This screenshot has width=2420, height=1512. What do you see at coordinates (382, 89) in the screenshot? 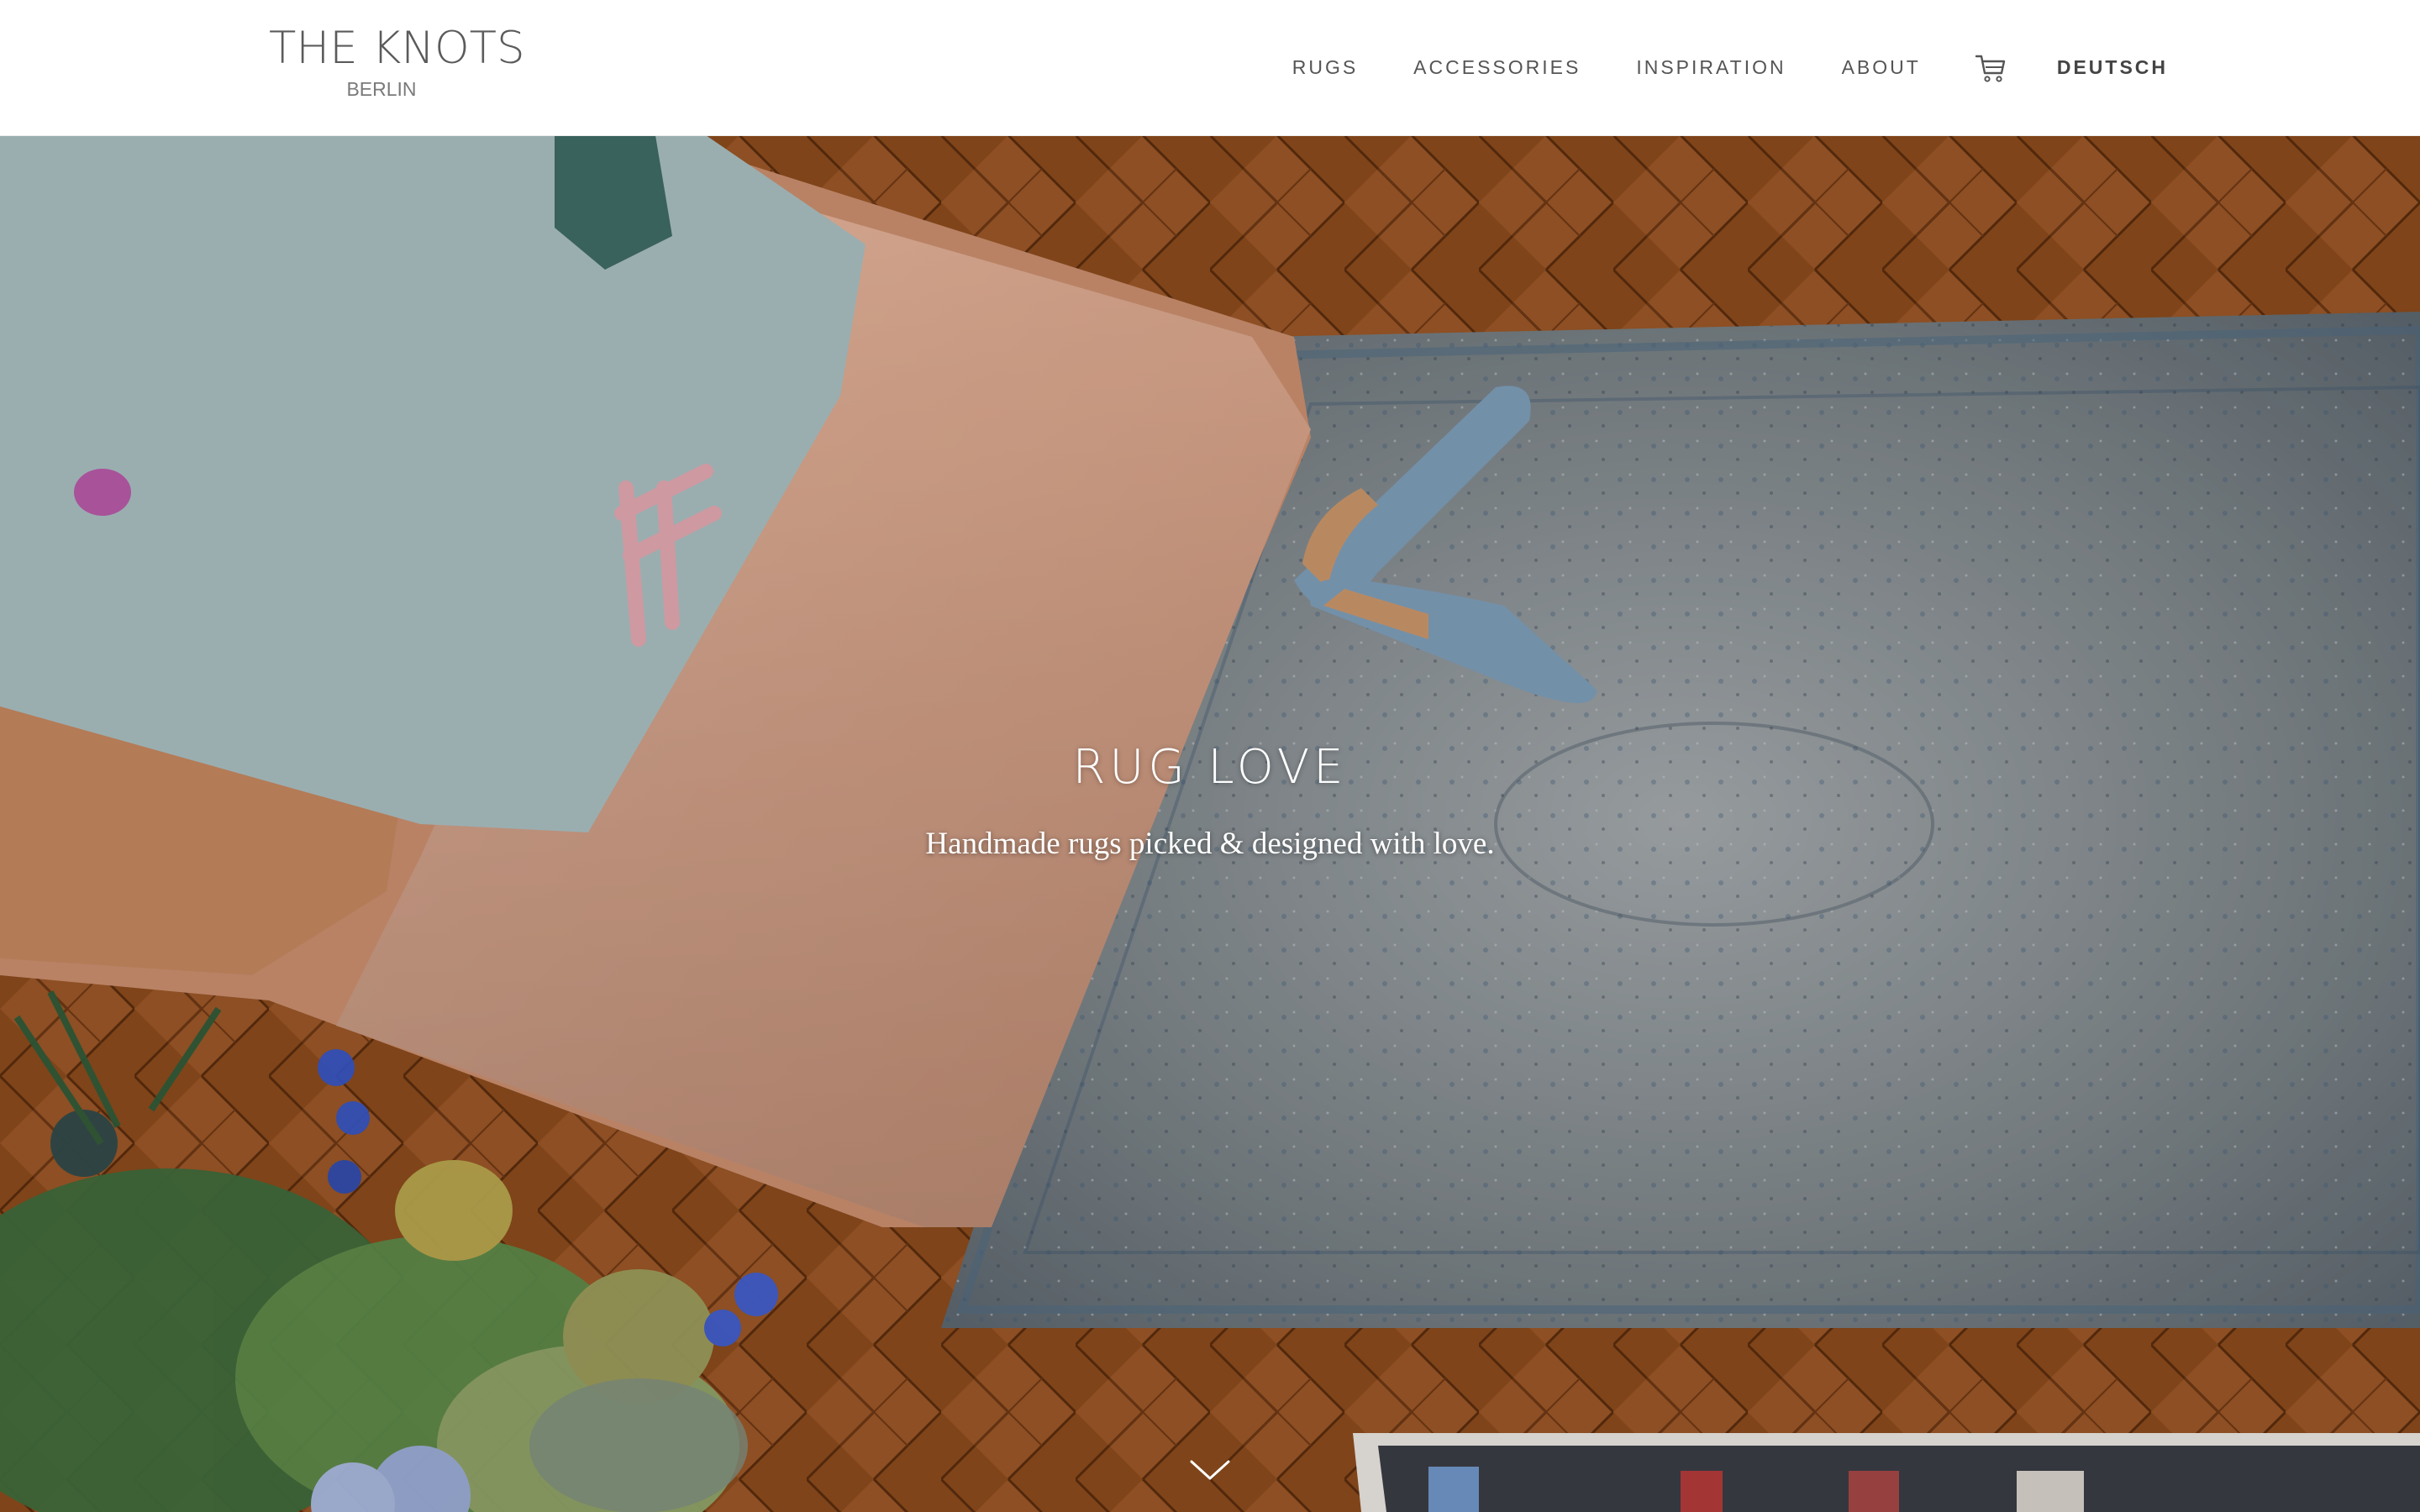
I see `brand-city: BERLIN` at bounding box center [382, 89].